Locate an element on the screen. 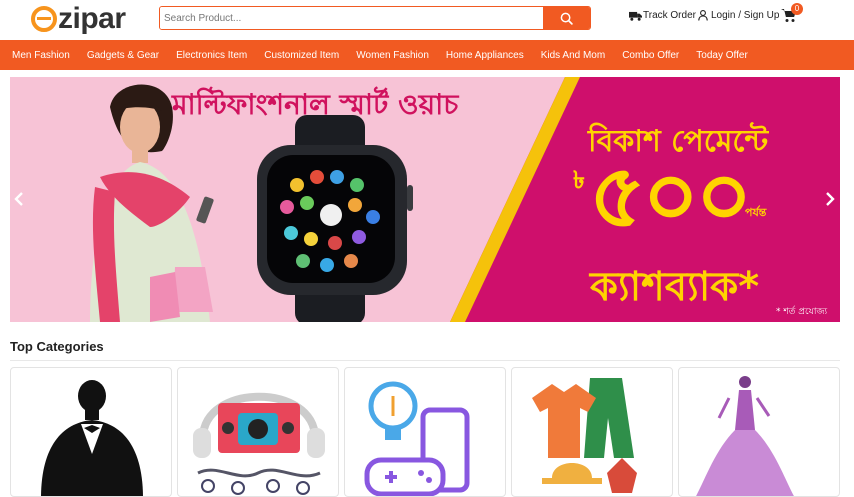 The image size is (854, 497). search-icon is located at coordinates (566, 18).